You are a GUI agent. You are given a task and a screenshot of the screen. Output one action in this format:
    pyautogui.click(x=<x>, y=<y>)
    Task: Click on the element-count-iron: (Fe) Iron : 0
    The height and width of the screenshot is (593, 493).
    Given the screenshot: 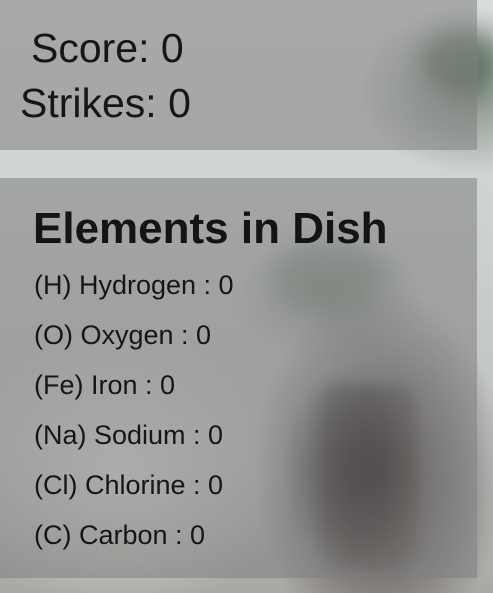 What is the action you would take?
    pyautogui.click(x=105, y=385)
    